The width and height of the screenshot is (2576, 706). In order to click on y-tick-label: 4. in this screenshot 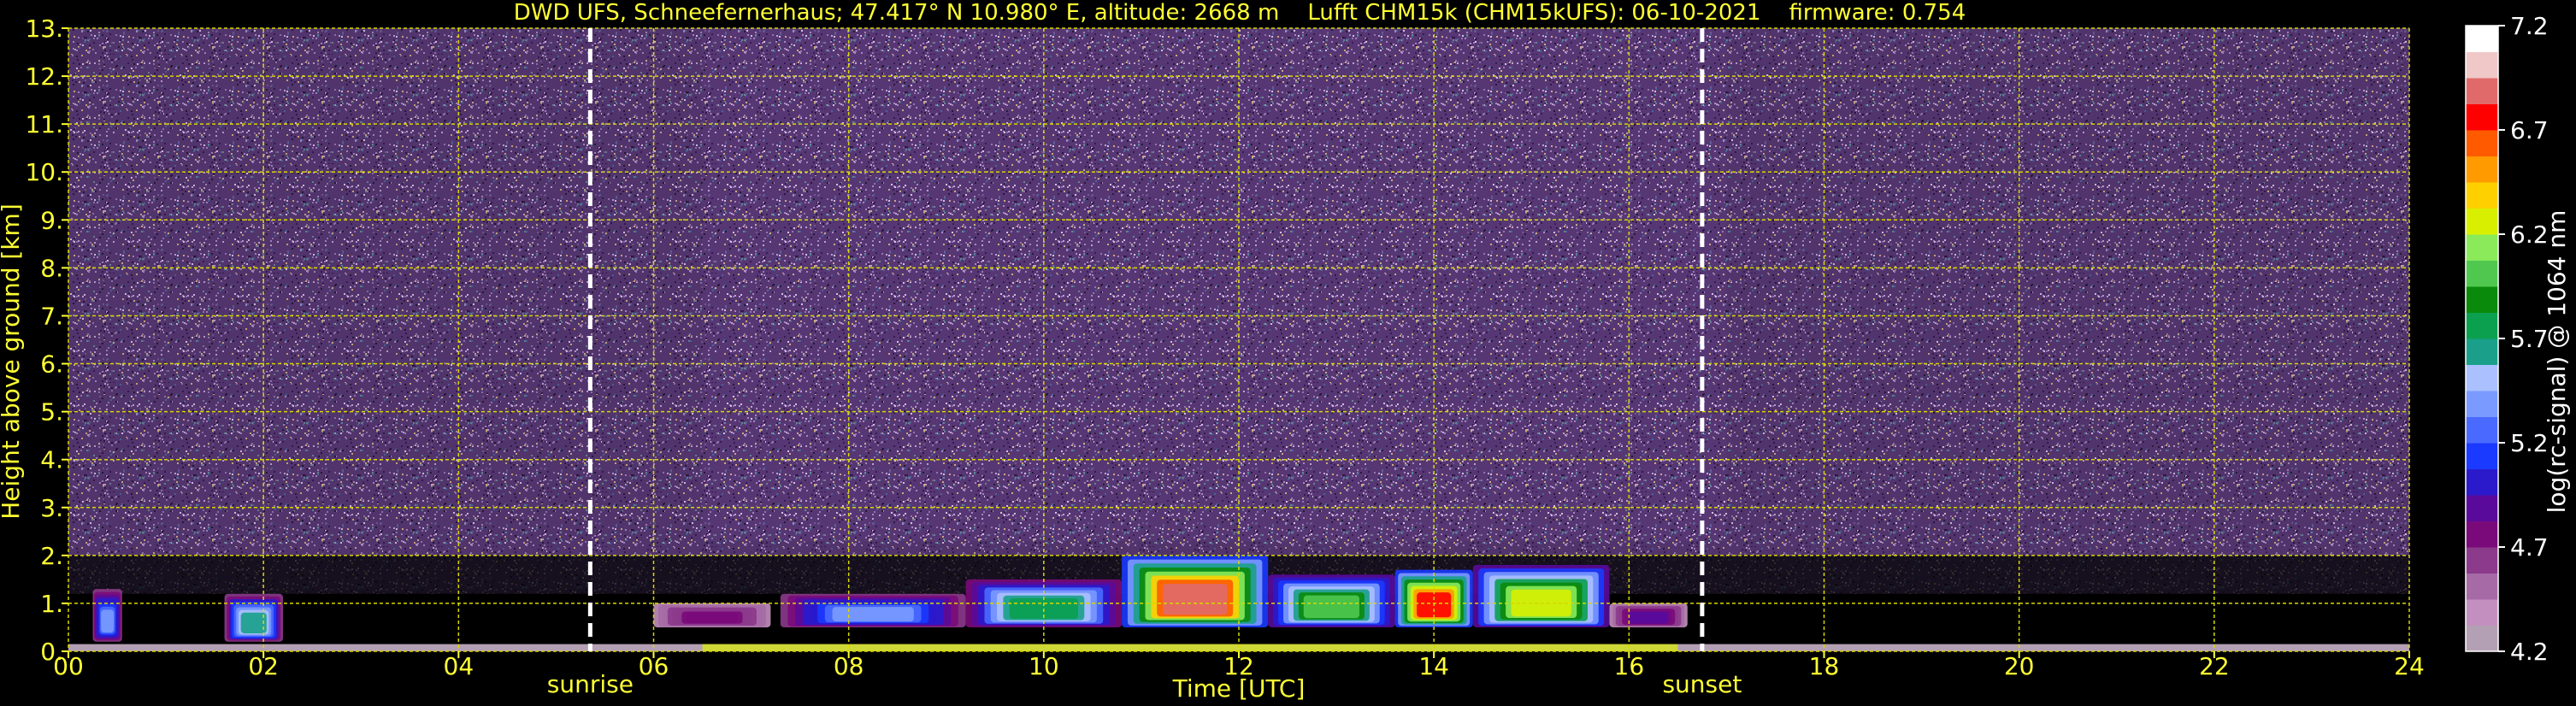, I will do `click(51, 460)`.